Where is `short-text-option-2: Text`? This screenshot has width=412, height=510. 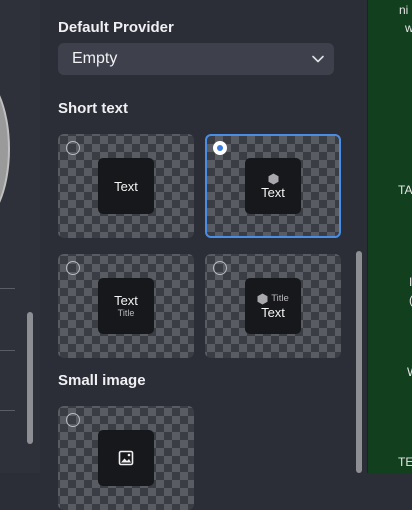
short-text-option-2: Text is located at coordinates (273, 186).